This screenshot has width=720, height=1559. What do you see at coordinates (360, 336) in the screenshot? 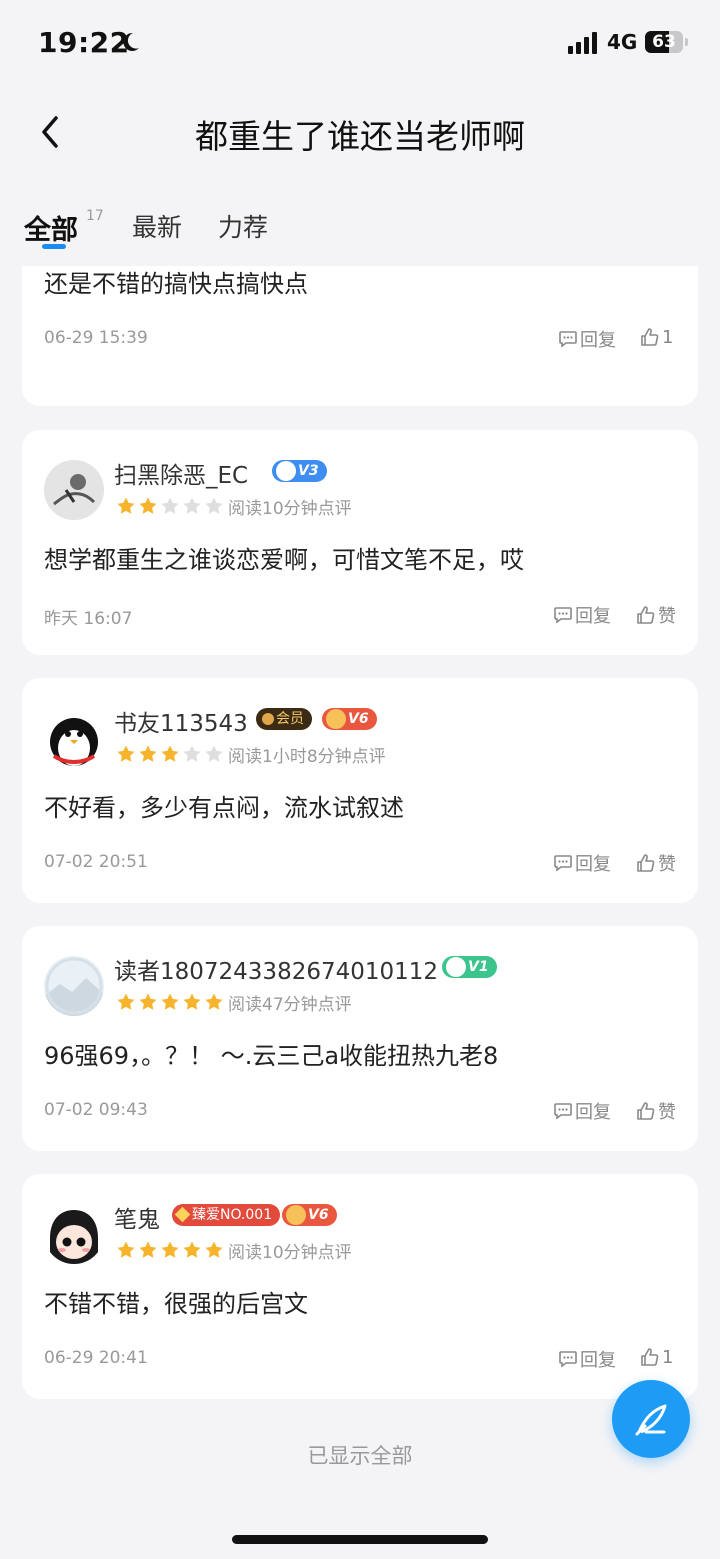
I see `review-card: 还是不错的搞快点搞快点 06-29 15:39 回复 1` at bounding box center [360, 336].